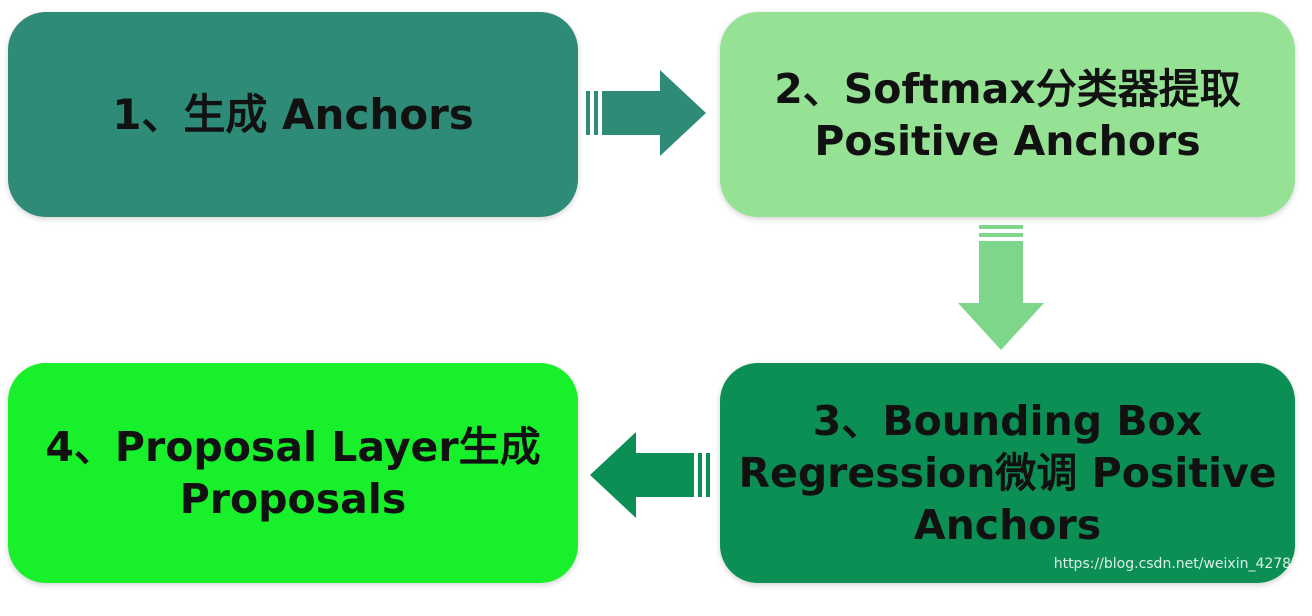 This screenshot has height=616, width=1312. Describe the element at coordinates (1007, 421) in the screenshot. I see `step-3-text-line-1: 3、Bounding Box` at that location.